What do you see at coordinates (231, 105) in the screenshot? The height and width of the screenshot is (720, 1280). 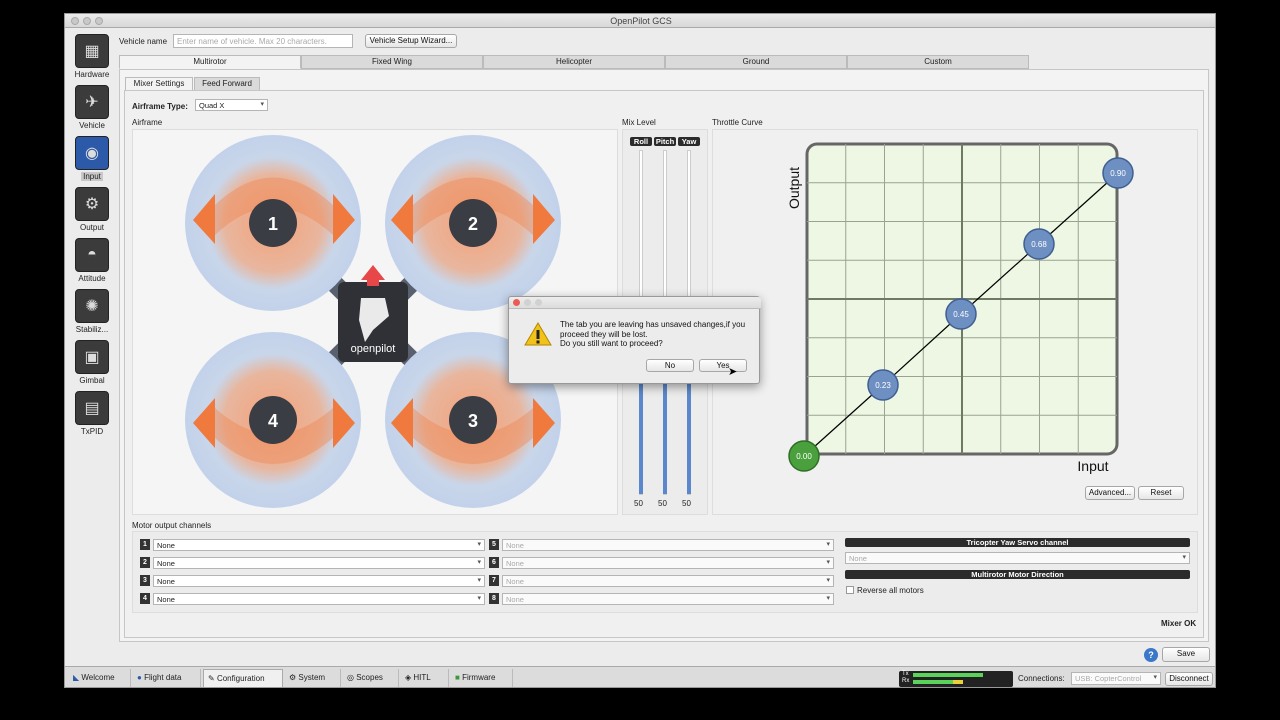 I see `airframe-type-select: Quad X ▾` at bounding box center [231, 105].